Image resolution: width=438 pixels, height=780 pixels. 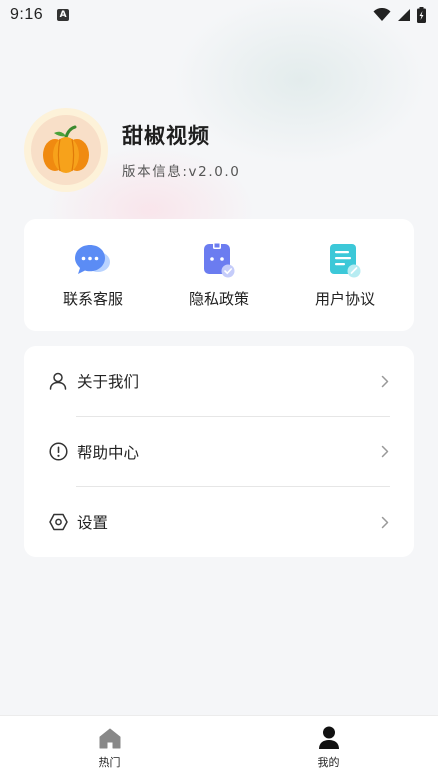 What do you see at coordinates (58, 522) in the screenshot?
I see `settings-hexagon-icon` at bounding box center [58, 522].